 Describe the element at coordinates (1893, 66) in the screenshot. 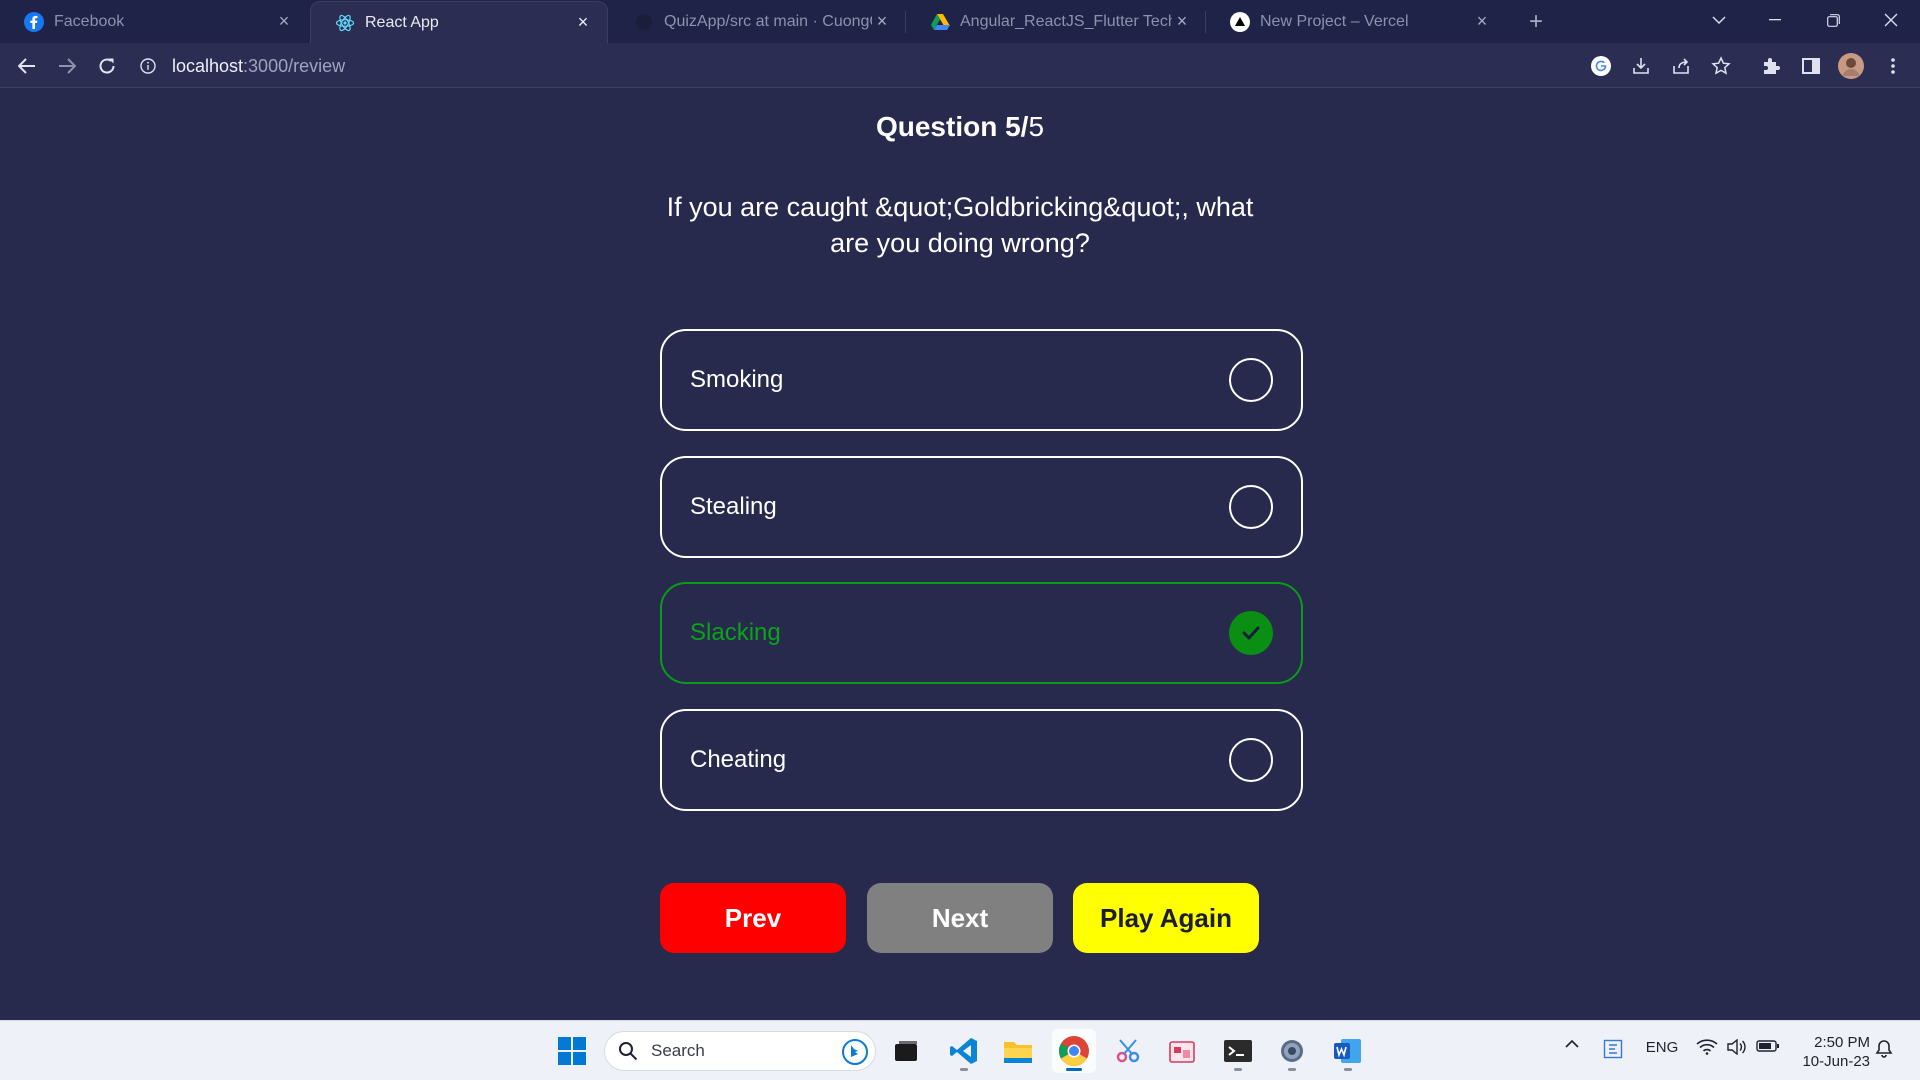

I see `browser-menu-icon` at that location.